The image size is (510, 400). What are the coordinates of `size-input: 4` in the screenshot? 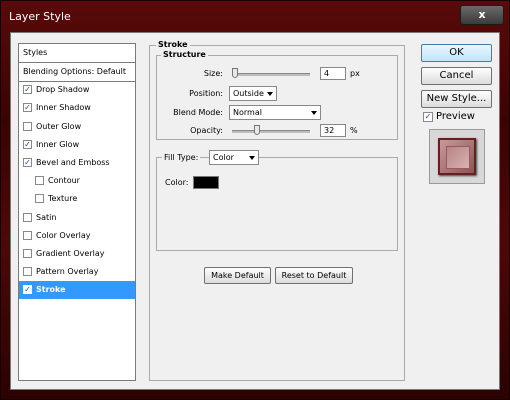 It's located at (333, 73).